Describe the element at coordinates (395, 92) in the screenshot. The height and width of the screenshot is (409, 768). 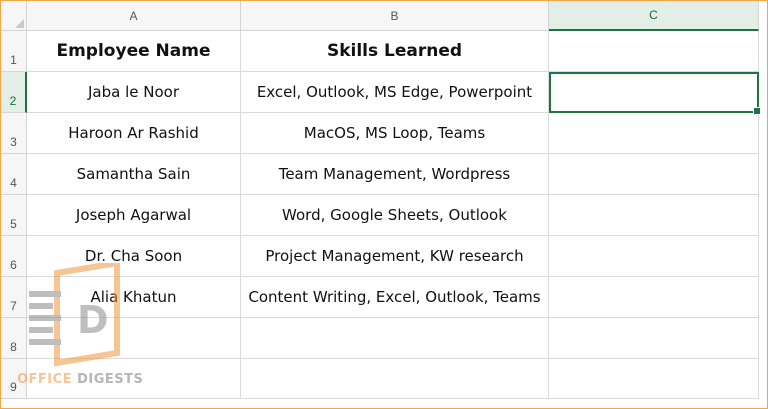
I see `cell-b2: Excel, Outlook, MS Edge, Powerpoint` at that location.